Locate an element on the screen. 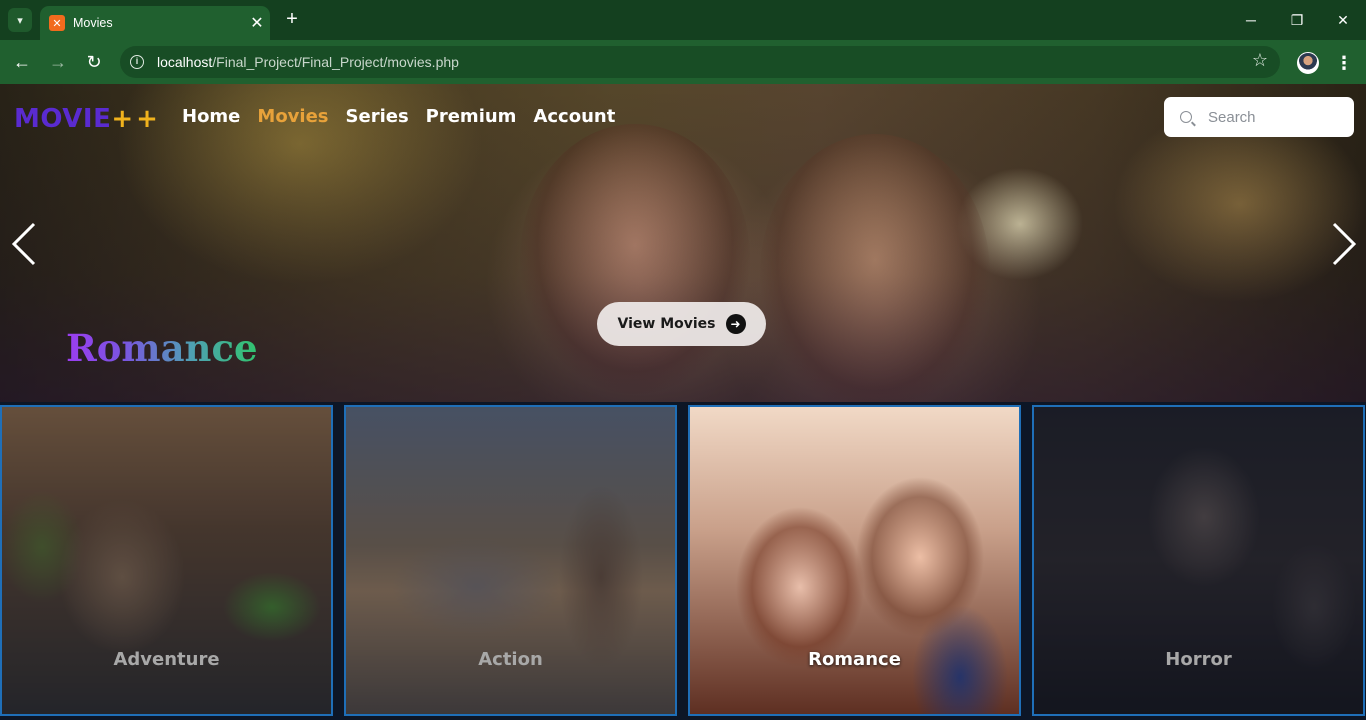 This screenshot has height=720, width=1366. nav-premium: Premium is located at coordinates (471, 116).